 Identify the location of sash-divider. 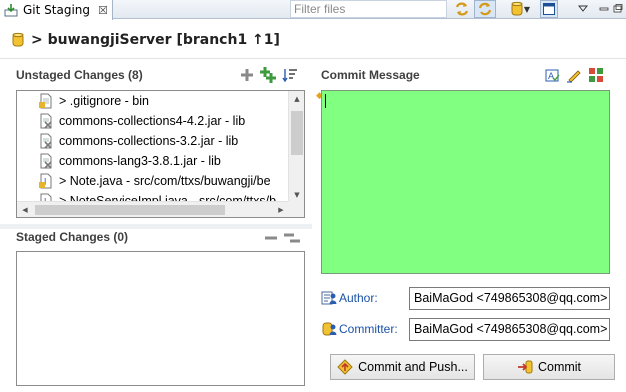
(156, 226).